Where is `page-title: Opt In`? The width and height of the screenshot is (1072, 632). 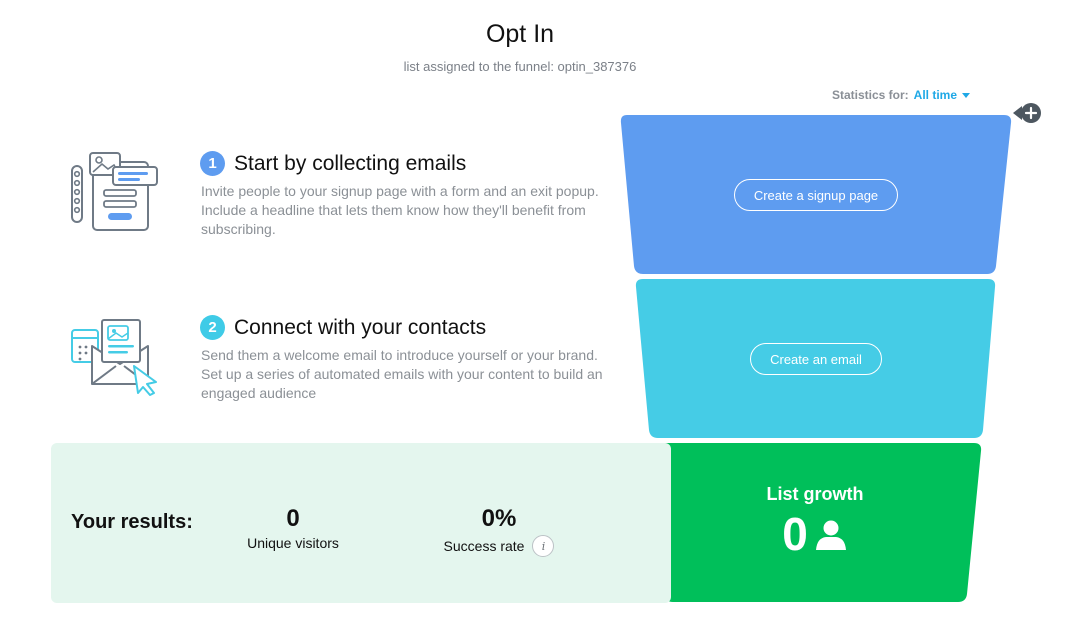 page-title: Opt In is located at coordinates (520, 34).